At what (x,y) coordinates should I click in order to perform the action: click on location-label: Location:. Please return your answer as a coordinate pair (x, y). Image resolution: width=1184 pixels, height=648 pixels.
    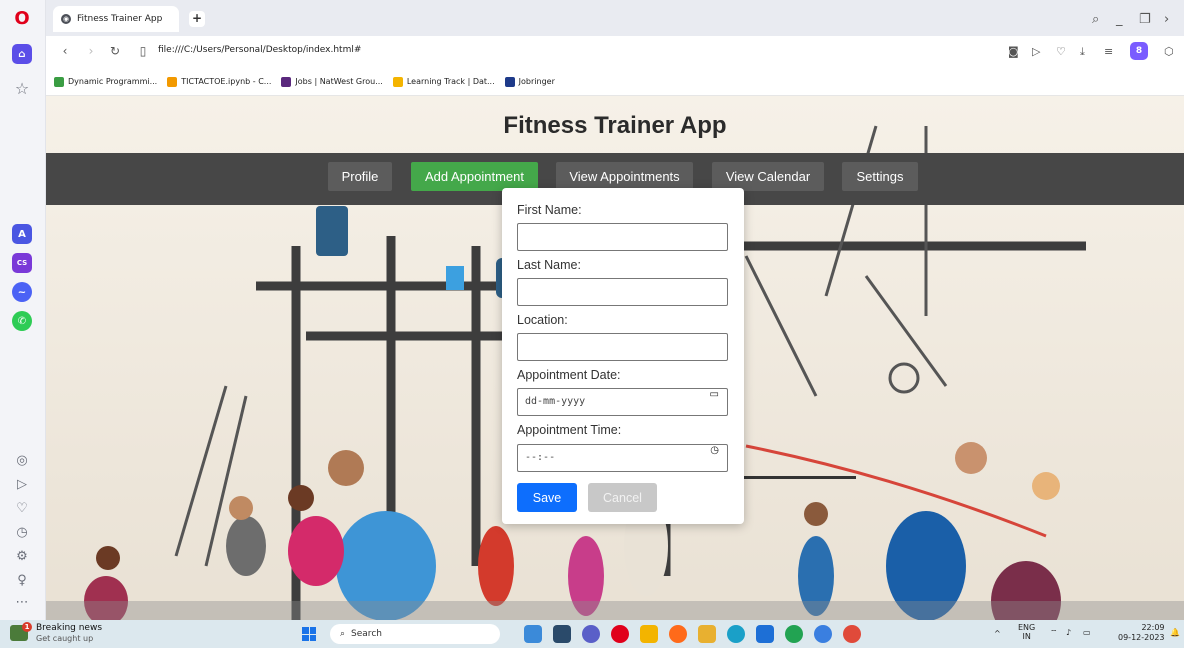
    Looking at the image, I should click on (542, 320).